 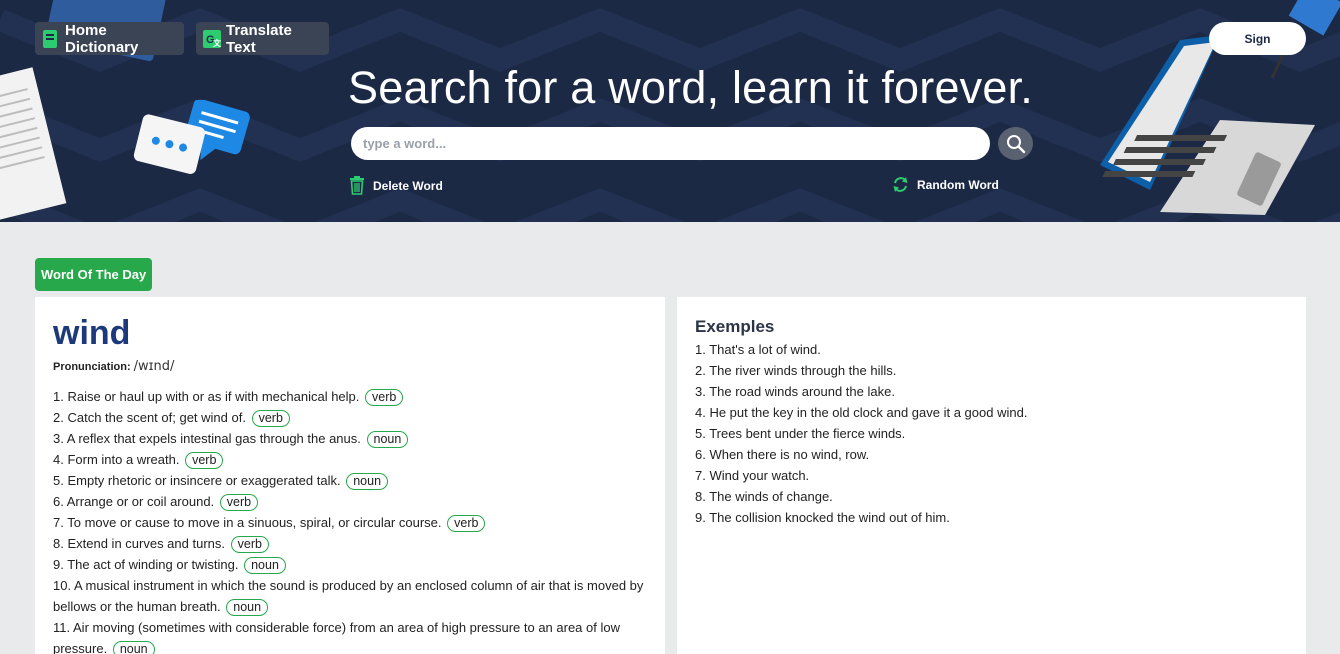 I want to click on search-icon, so click(x=1015, y=143).